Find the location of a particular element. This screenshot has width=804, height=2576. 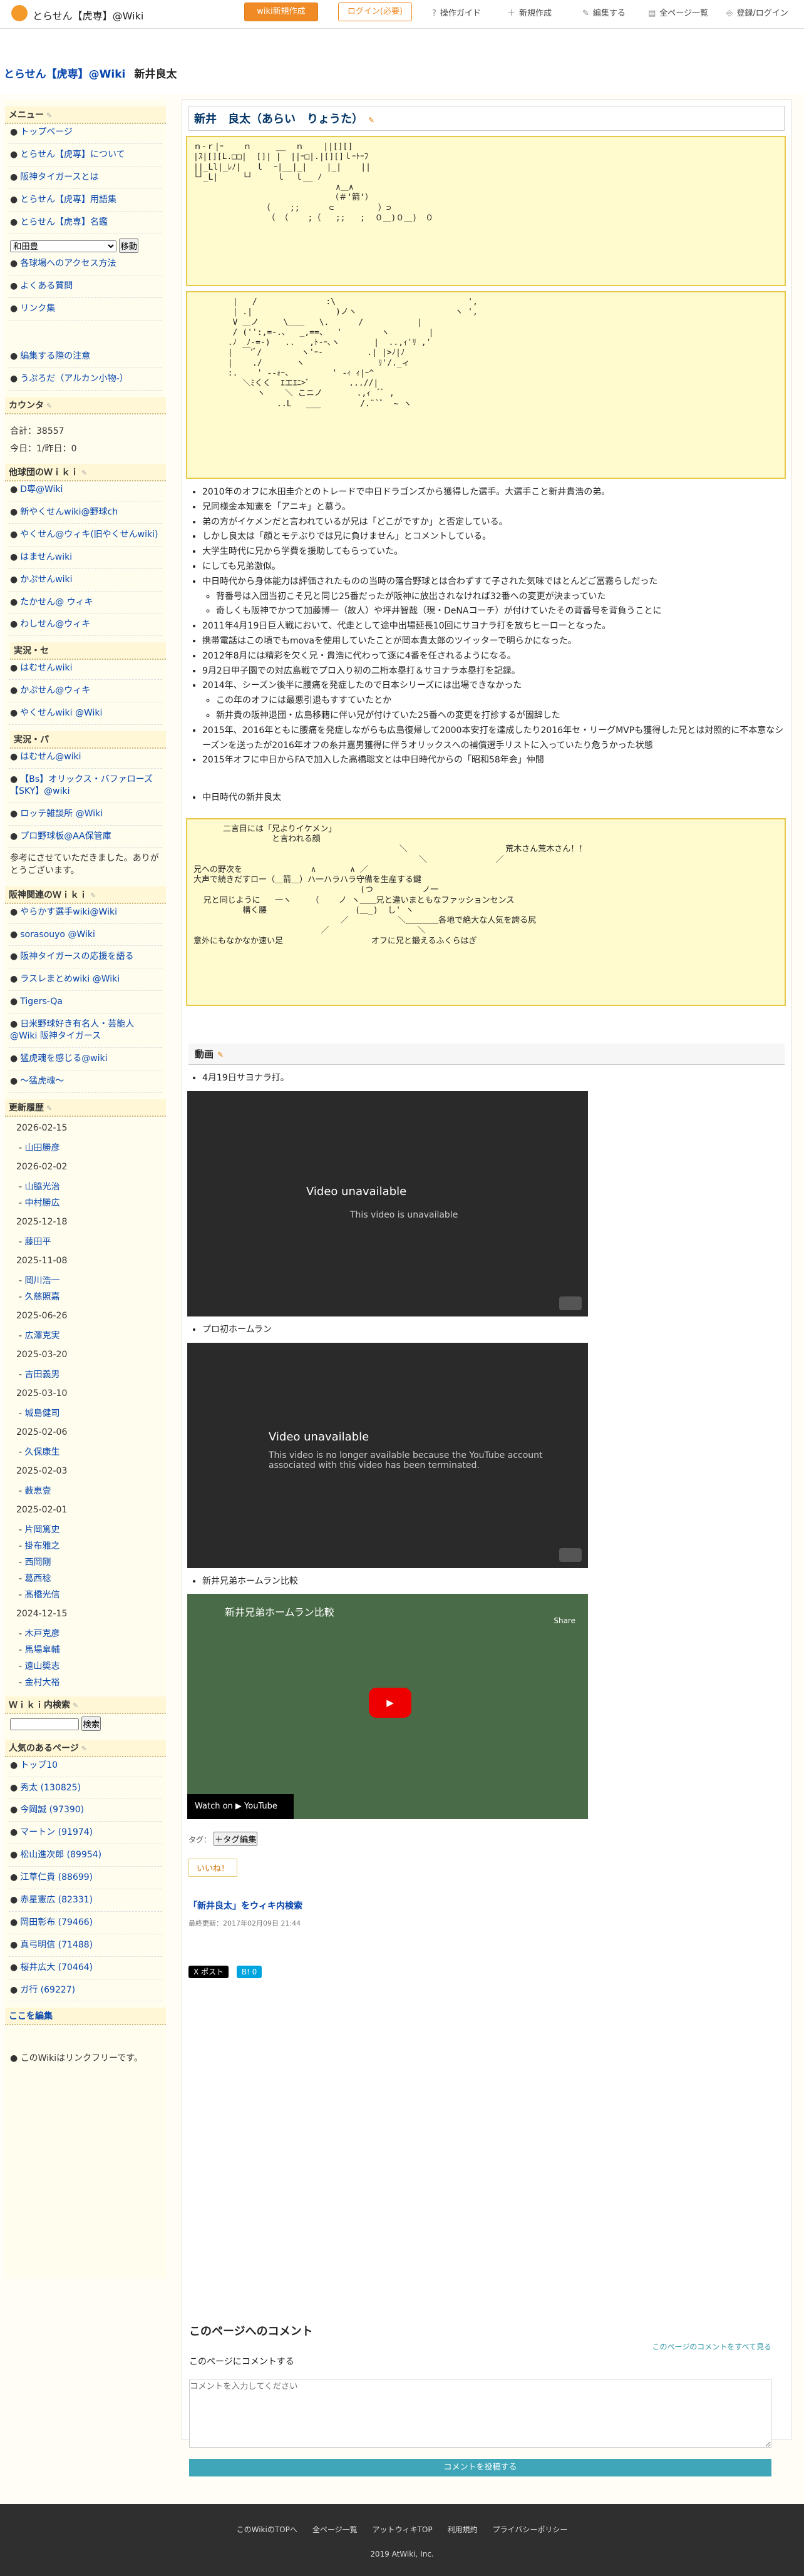

comment-submit-button: コメントを投稿する is located at coordinates (480, 2467).